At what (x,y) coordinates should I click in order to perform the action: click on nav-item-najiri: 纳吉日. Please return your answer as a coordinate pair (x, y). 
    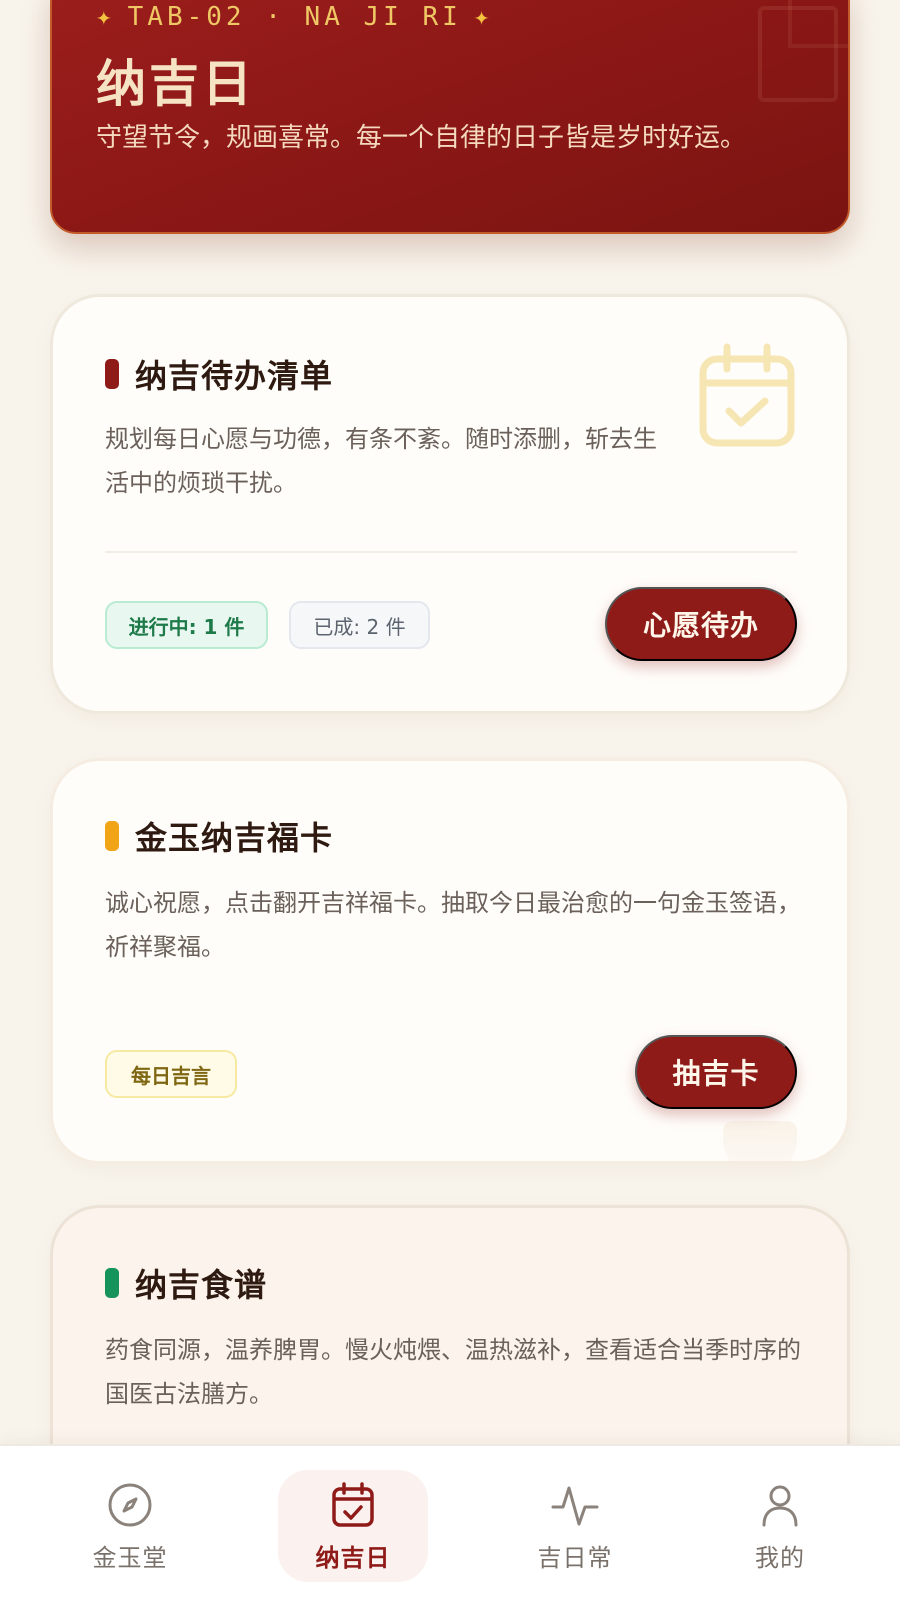
    Looking at the image, I should click on (353, 1526).